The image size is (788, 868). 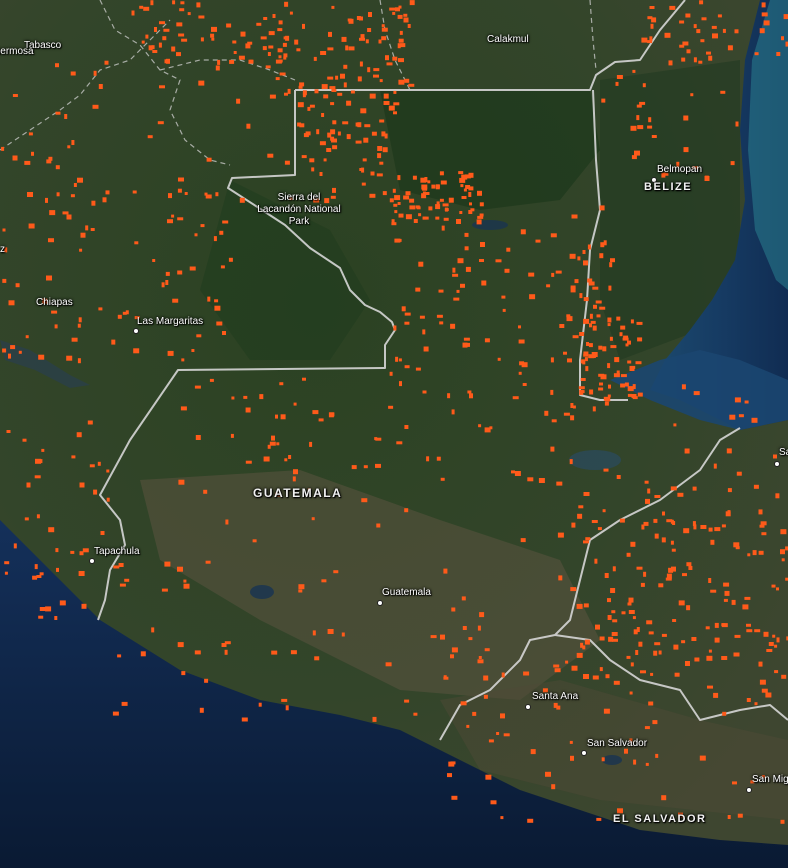 I want to click on label-tapachula: Tapachula, so click(x=117, y=551).